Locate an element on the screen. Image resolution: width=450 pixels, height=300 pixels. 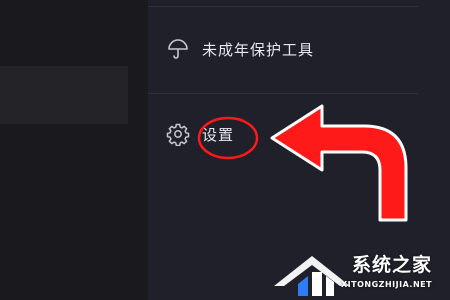
watermark-title: 系统之家 is located at coordinates (392, 265).